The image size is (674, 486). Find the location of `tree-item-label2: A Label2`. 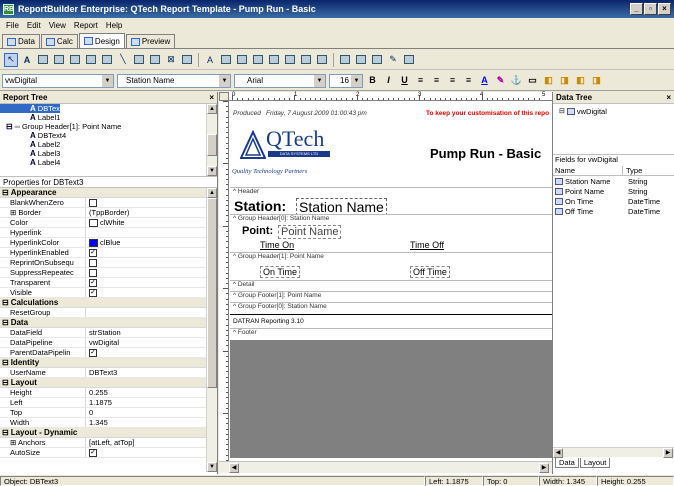

tree-item-label2: A Label2 is located at coordinates (108, 144).